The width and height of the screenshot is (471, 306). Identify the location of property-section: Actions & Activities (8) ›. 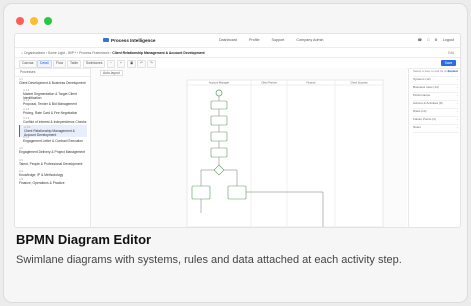
(435, 105).